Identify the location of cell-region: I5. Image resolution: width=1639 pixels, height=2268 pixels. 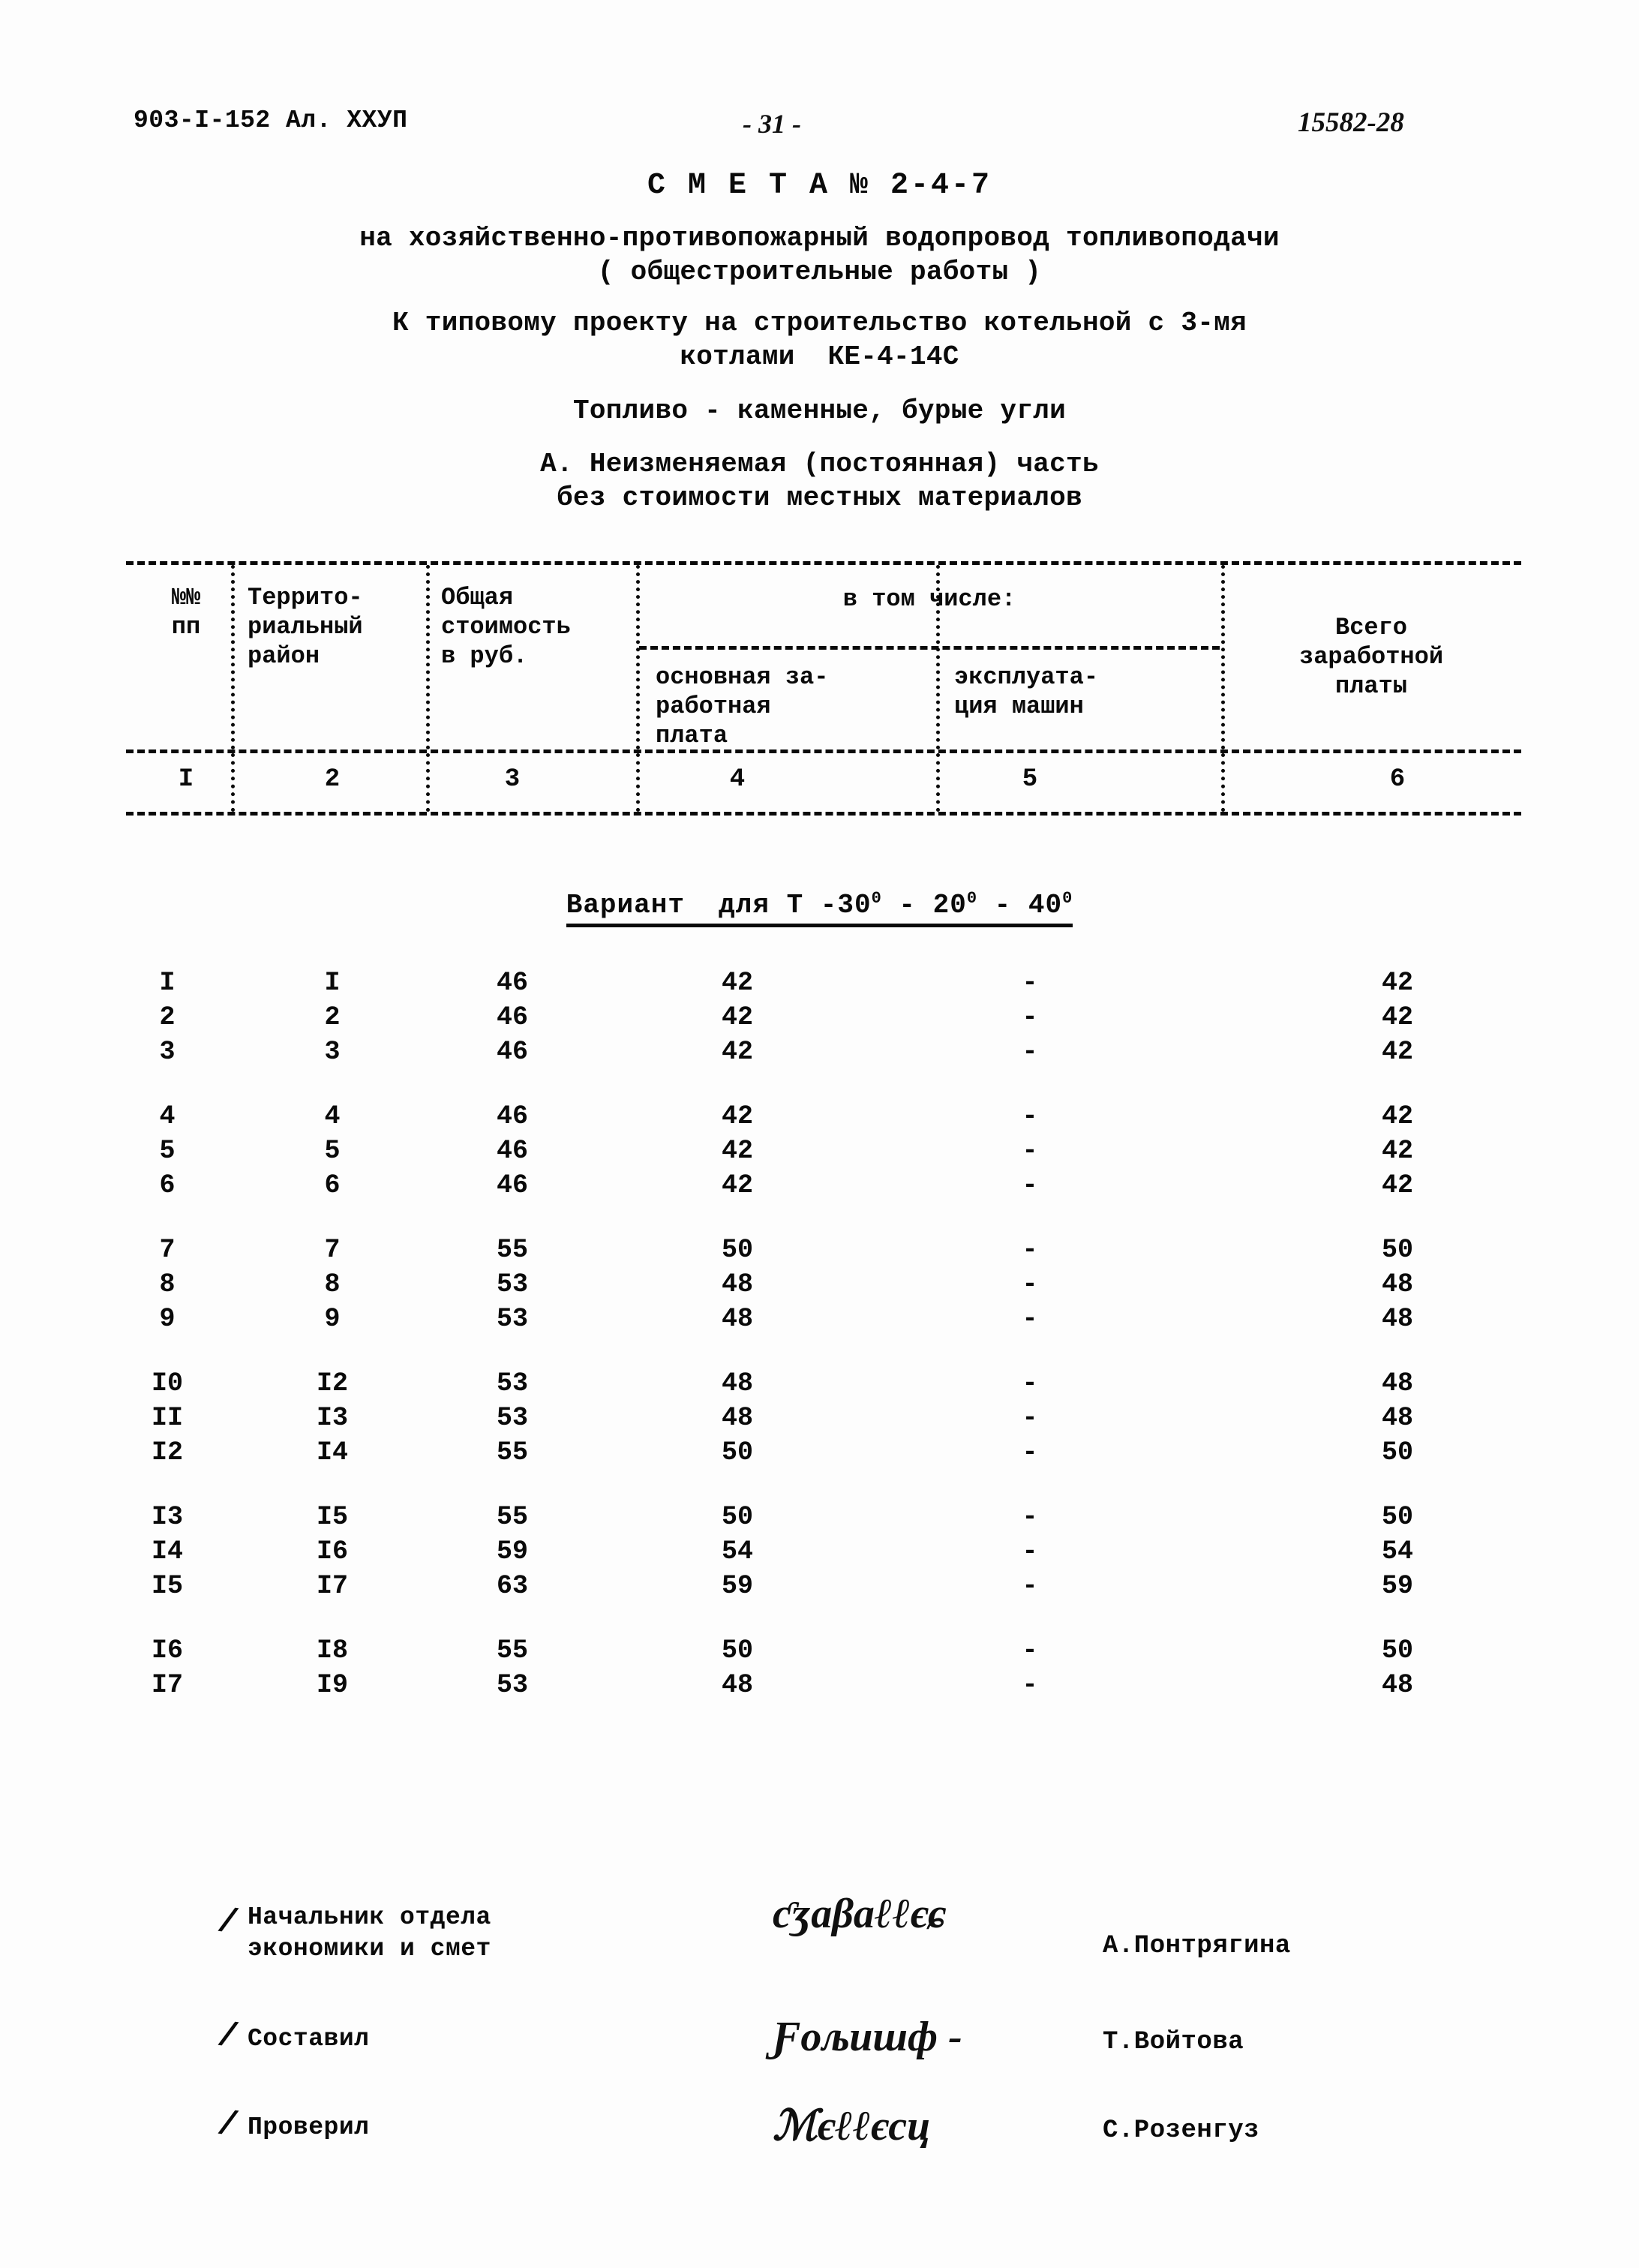
(332, 1517).